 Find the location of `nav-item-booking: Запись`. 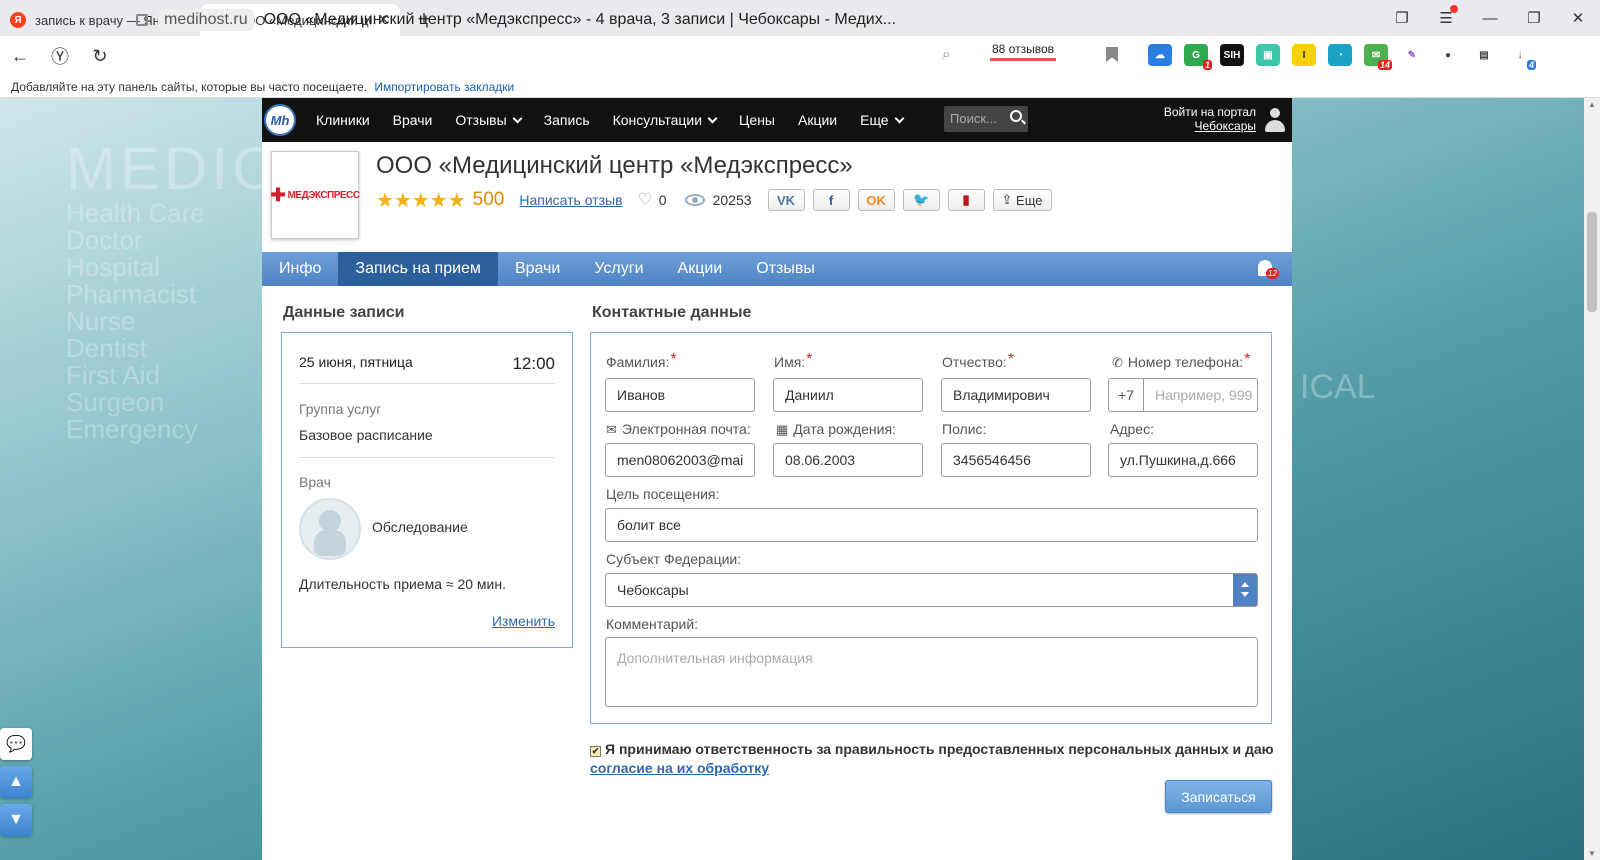

nav-item-booking: Запись is located at coordinates (567, 120).